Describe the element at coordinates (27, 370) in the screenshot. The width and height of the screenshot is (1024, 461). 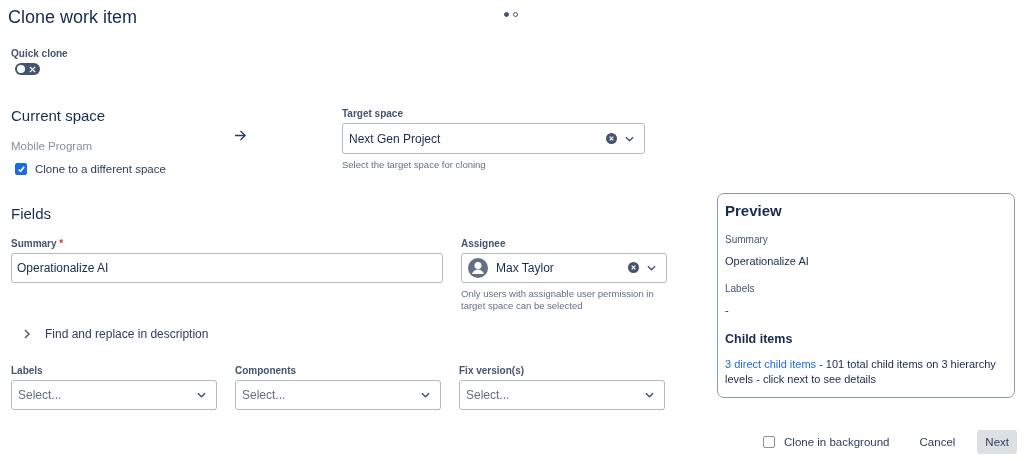
I see `field-label: Labels` at that location.